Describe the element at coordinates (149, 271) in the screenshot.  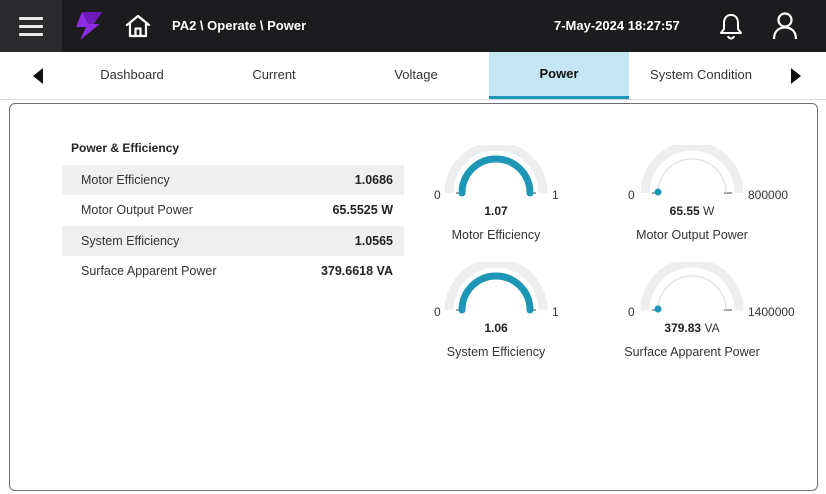
I see `row-label: Surface Apparent Power` at that location.